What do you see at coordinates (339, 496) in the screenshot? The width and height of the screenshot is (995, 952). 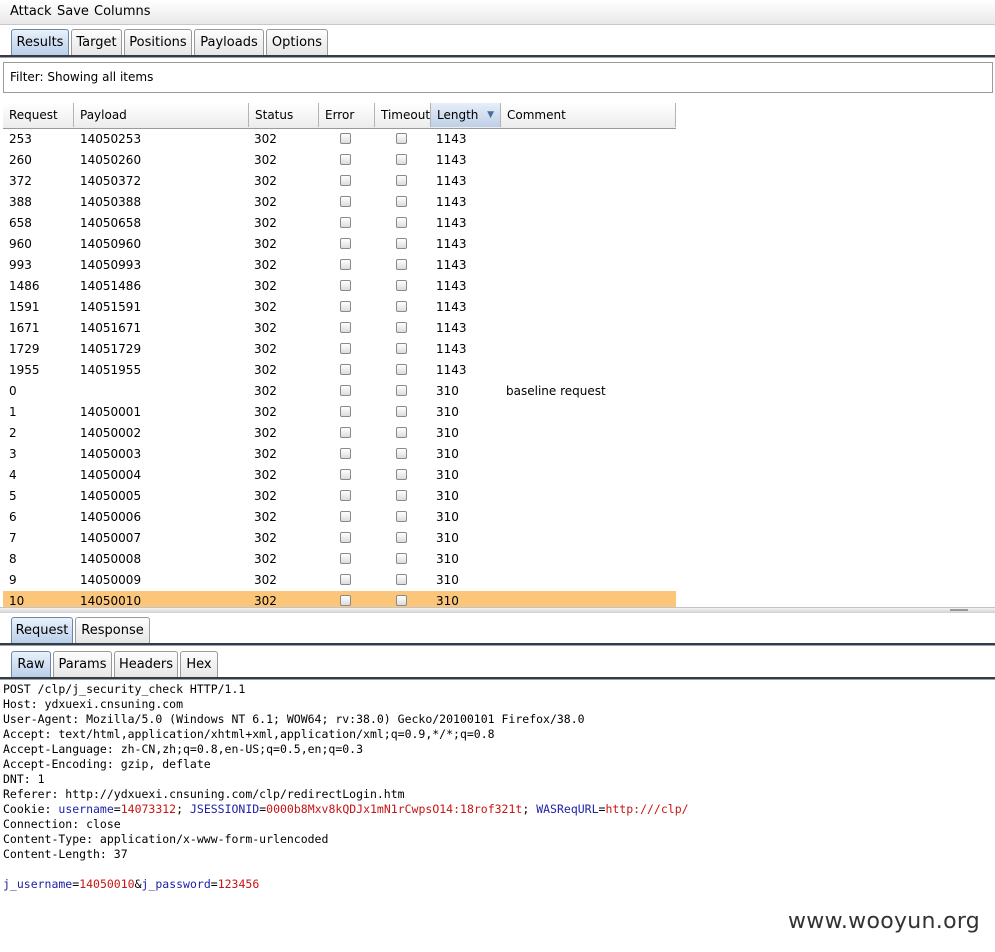 I see `table-row: 5 14050005 302 310` at bounding box center [339, 496].